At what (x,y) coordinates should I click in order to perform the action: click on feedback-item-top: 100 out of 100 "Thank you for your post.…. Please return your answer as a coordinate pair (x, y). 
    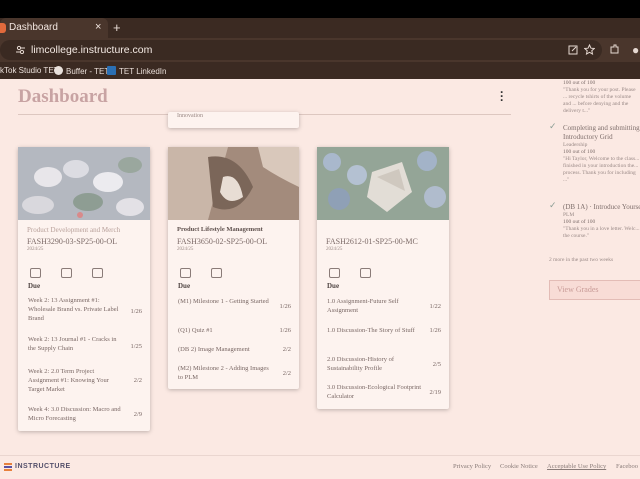
    Looking at the image, I should click on (601, 97).